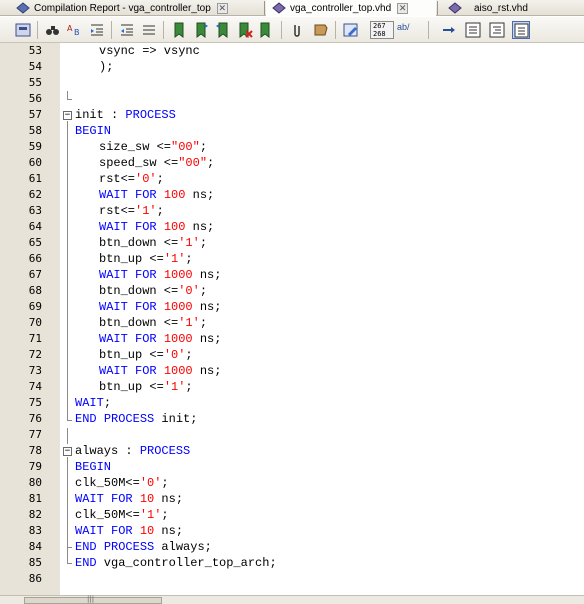 The width and height of the screenshot is (584, 604). Describe the element at coordinates (292, 179) in the screenshot. I see `code-line: 61 rst<='0';` at that location.